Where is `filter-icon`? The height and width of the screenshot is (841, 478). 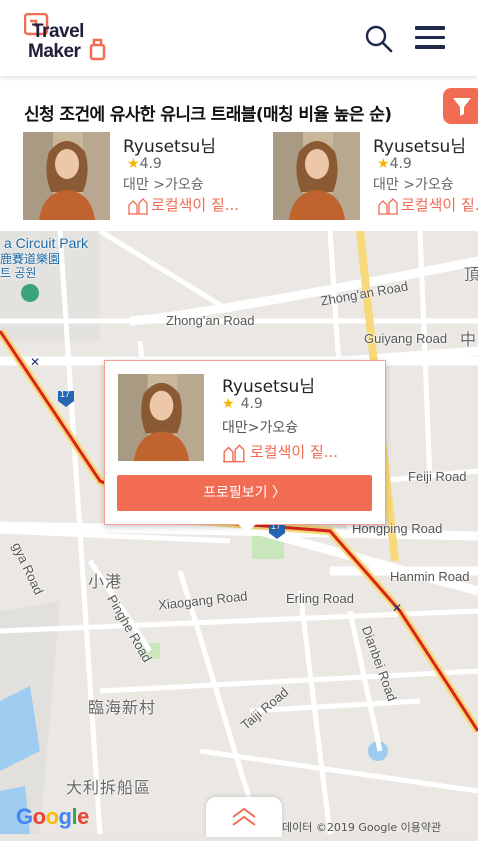 filter-icon is located at coordinates (462, 107).